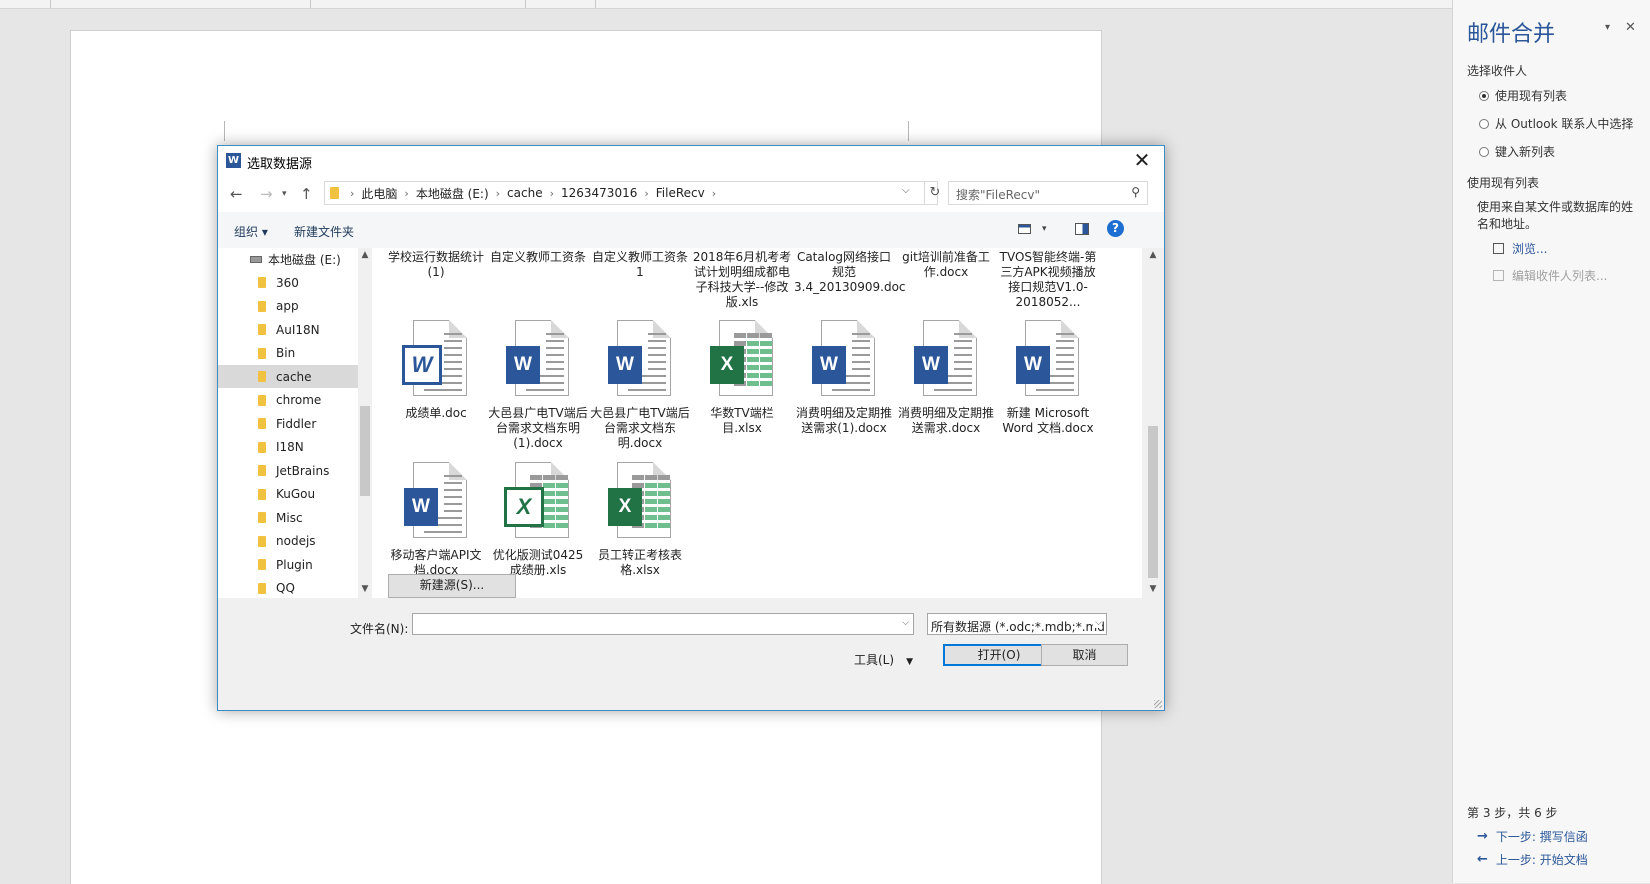 The height and width of the screenshot is (884, 1650). Describe the element at coordinates (538, 428) in the screenshot. I see `file-item-label: 大邑县广电TV端后台需求文档东明(1).docx` at that location.